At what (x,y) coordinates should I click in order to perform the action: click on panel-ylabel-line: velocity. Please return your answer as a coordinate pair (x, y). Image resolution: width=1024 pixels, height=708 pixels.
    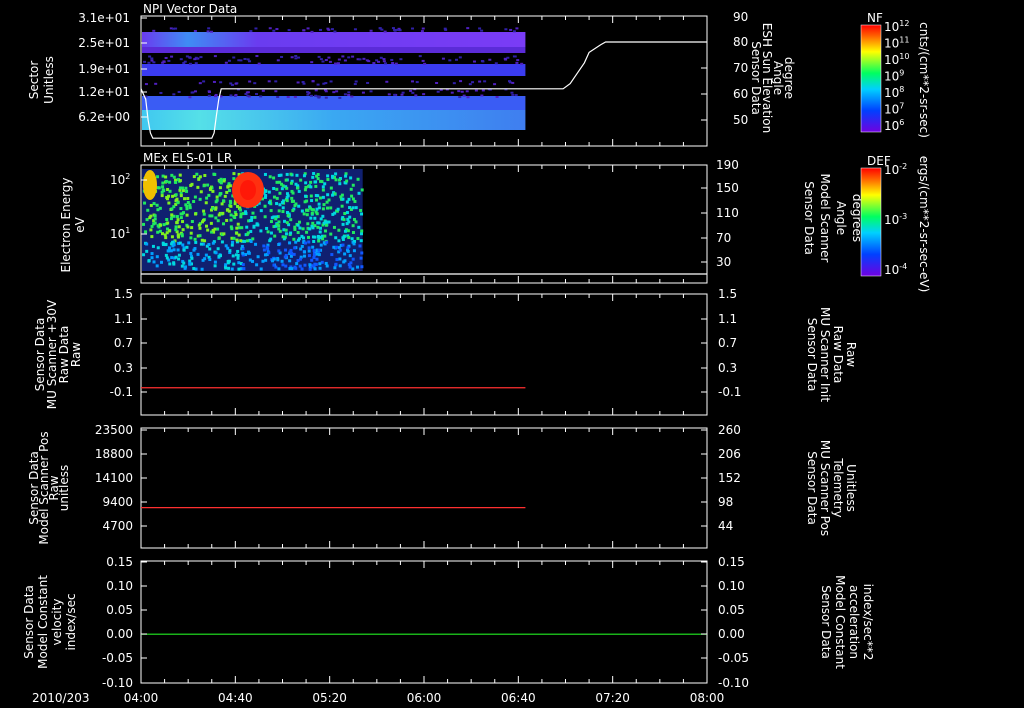
    Looking at the image, I should click on (57, 622).